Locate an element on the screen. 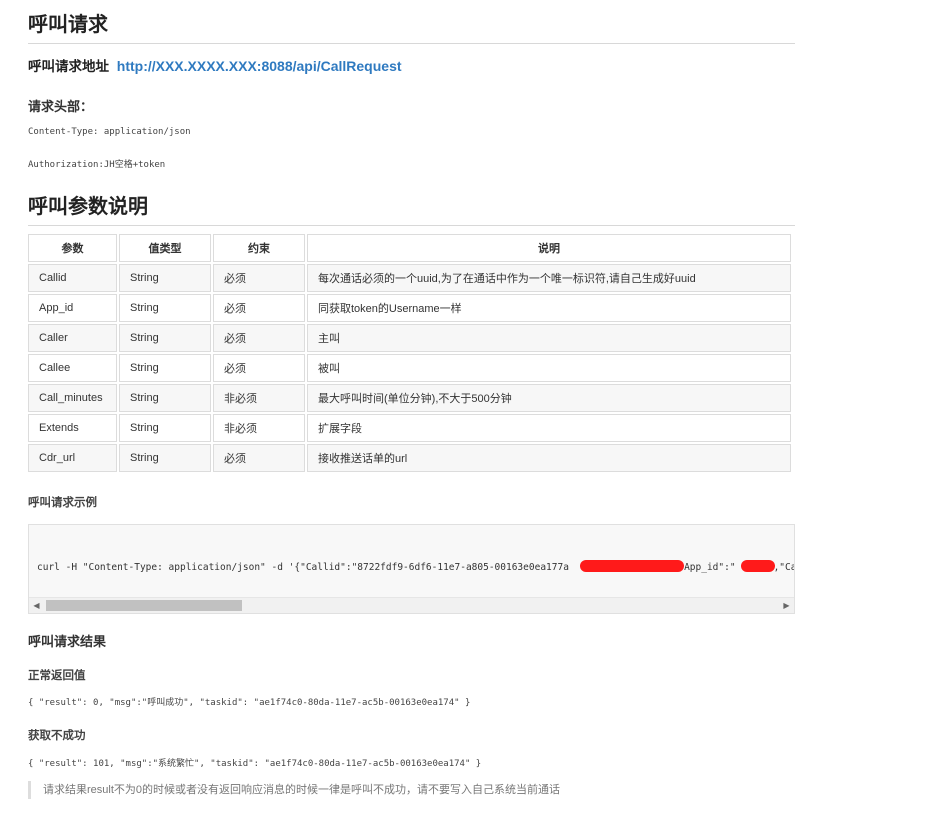  table-row: Callee String 必须 被叫 is located at coordinates (409, 368).